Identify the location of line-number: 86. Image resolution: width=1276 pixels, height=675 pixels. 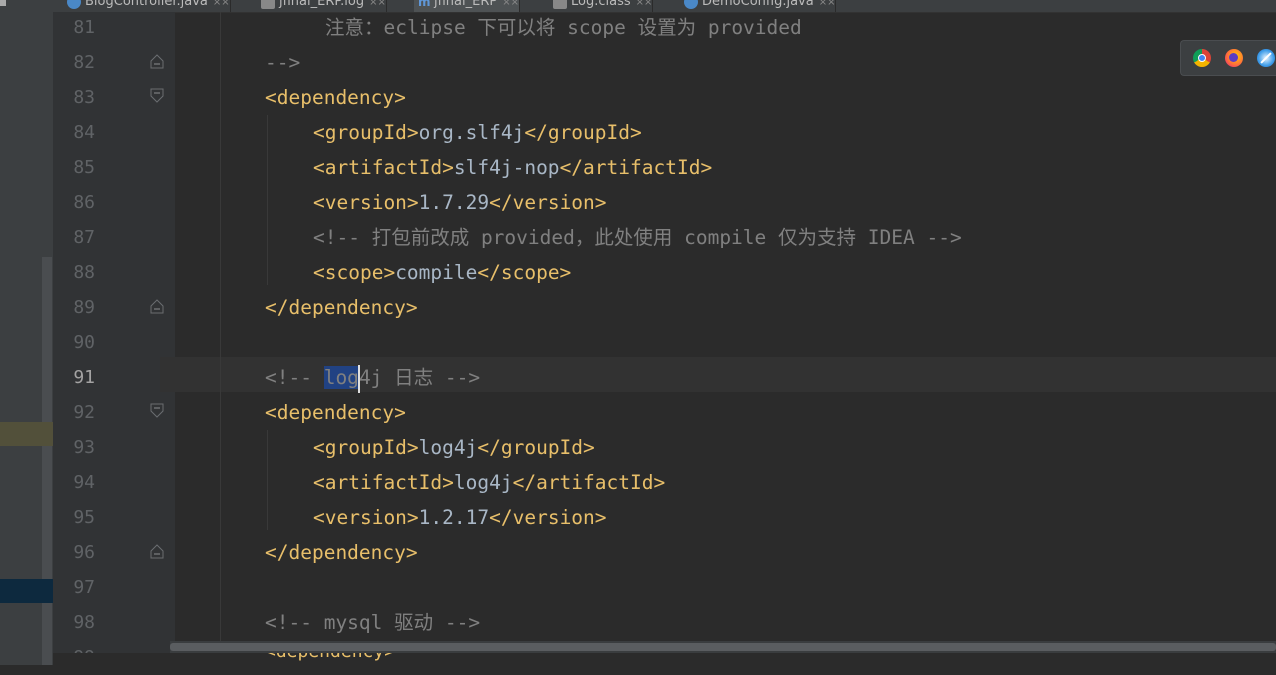
(84, 202).